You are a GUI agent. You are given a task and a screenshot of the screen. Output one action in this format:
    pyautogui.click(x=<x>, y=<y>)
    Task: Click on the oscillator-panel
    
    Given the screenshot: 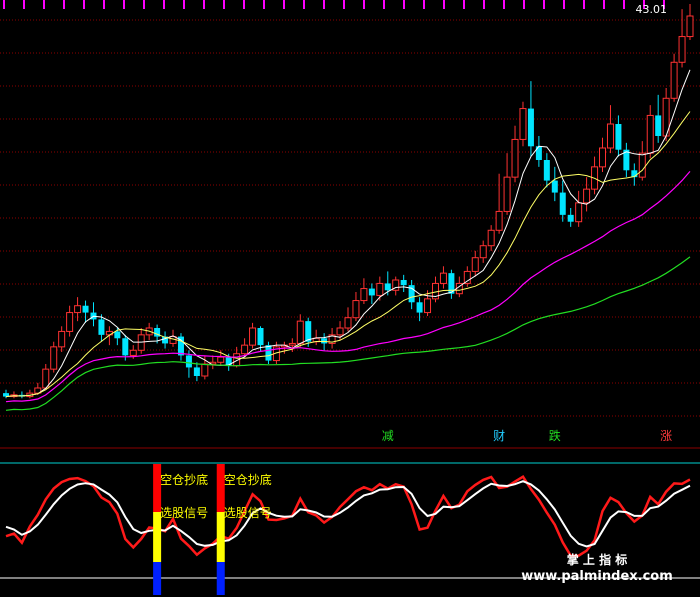 What is the action you would take?
    pyautogui.click(x=348, y=515)
    